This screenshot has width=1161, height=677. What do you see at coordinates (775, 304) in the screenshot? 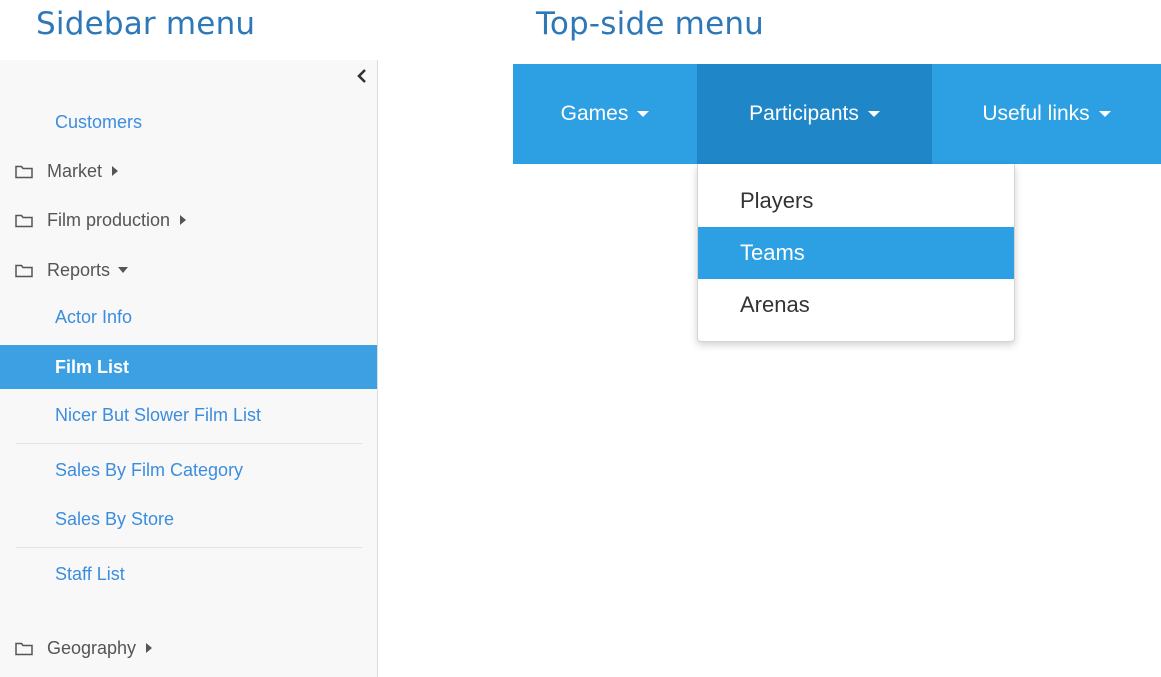
I see `dropdown-item-label: Arenas` at bounding box center [775, 304].